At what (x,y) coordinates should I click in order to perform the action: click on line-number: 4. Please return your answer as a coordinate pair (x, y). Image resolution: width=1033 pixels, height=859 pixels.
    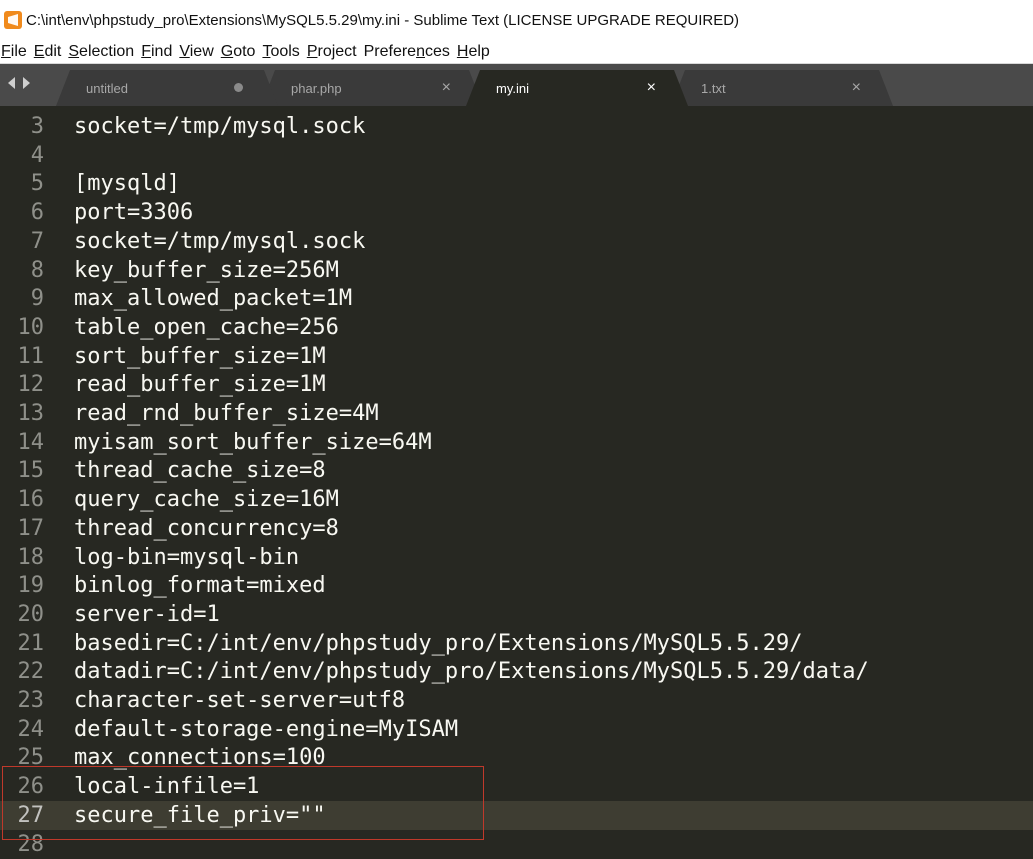
    Looking at the image, I should click on (37, 155).